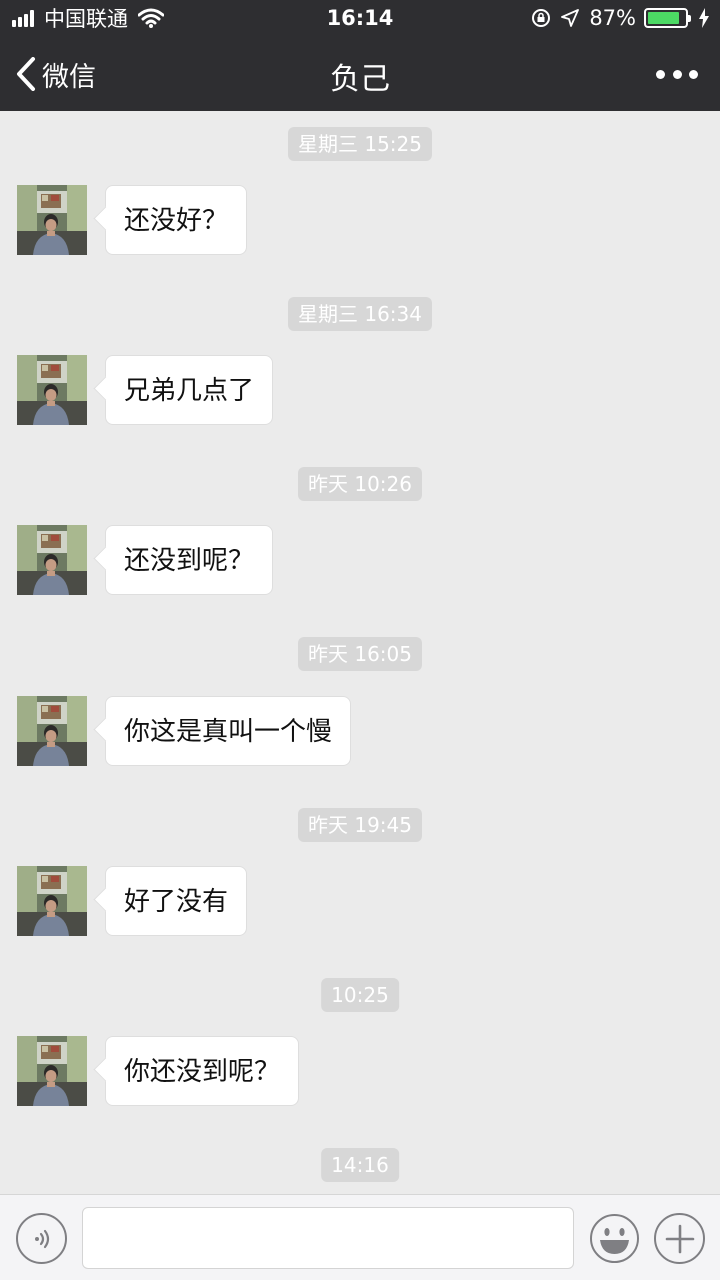 This screenshot has width=720, height=1280. What do you see at coordinates (704, 18) in the screenshot?
I see `charging-bolt-icon` at bounding box center [704, 18].